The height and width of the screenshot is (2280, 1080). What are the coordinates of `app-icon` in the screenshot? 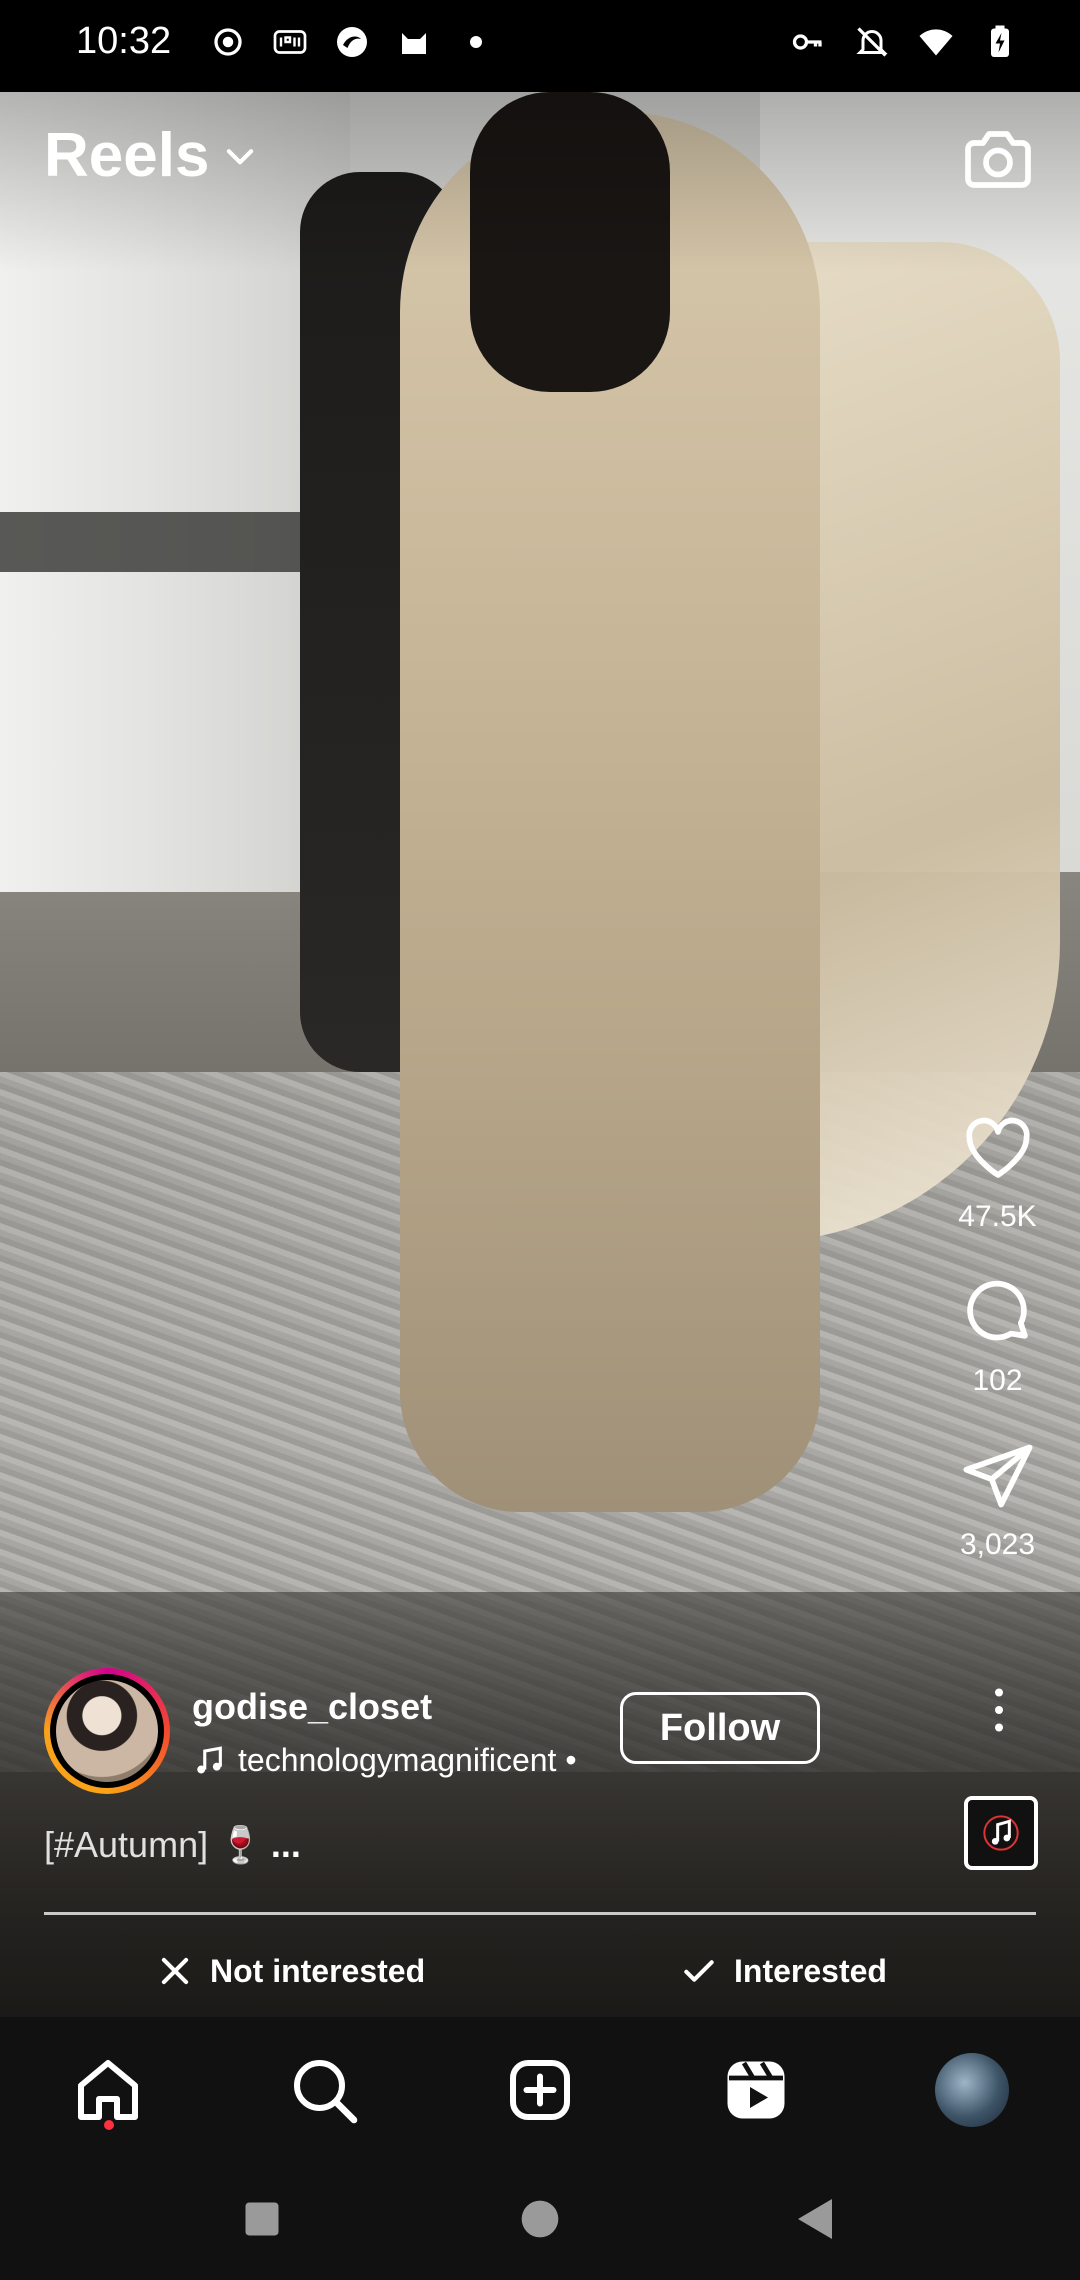 It's located at (352, 42).